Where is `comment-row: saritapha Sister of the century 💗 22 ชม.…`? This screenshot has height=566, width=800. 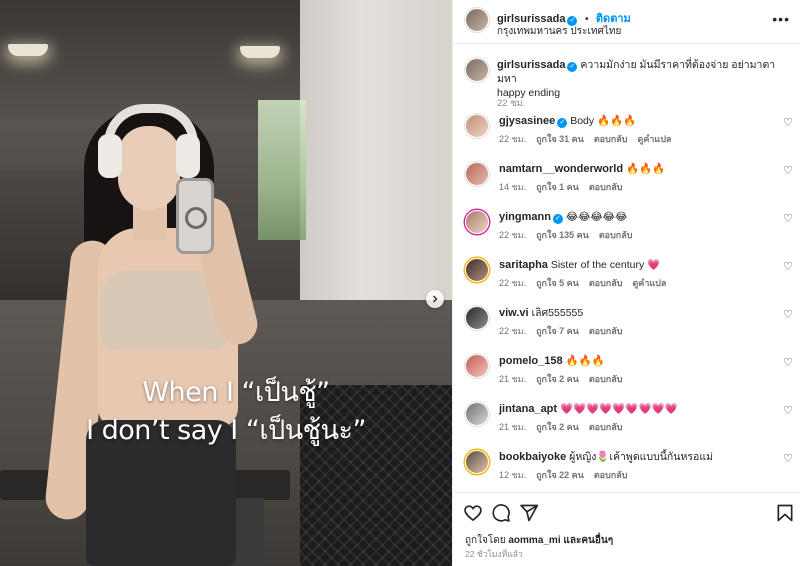 comment-row: saritapha Sister of the century 💗 22 ชม.… is located at coordinates (632, 278).